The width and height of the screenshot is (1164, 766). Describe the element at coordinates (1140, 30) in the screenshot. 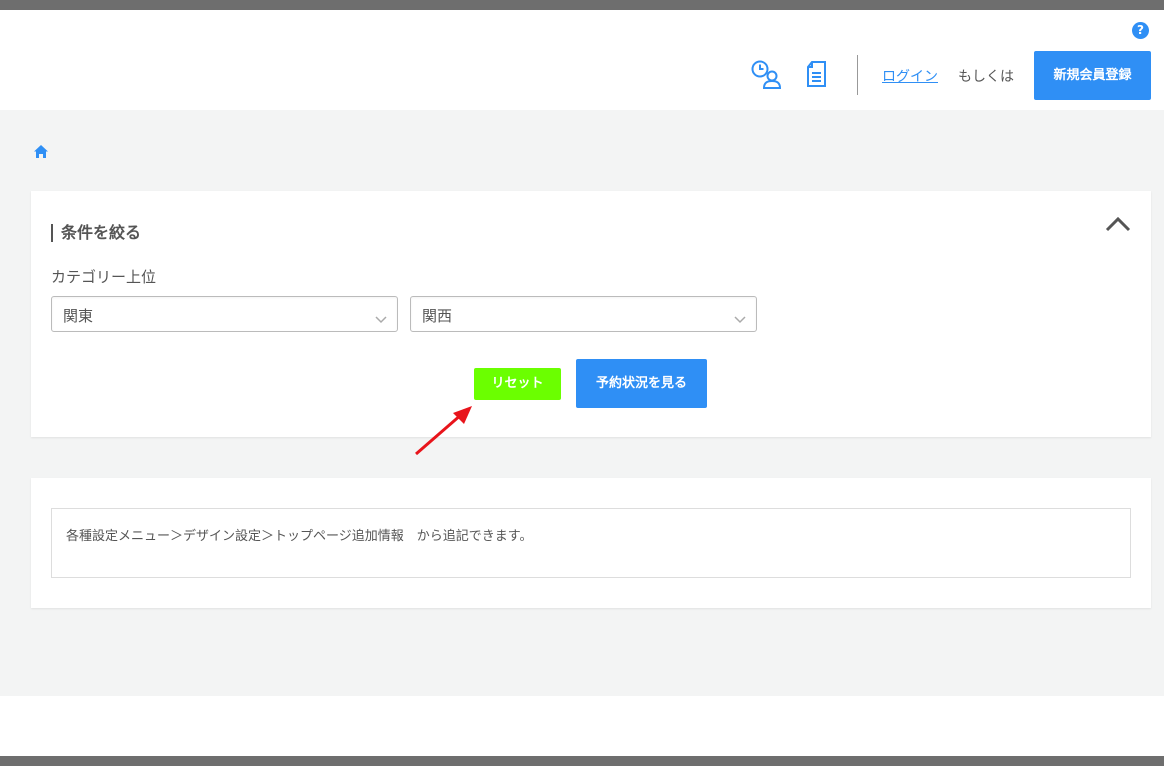

I see `help-icon: ?` at that location.